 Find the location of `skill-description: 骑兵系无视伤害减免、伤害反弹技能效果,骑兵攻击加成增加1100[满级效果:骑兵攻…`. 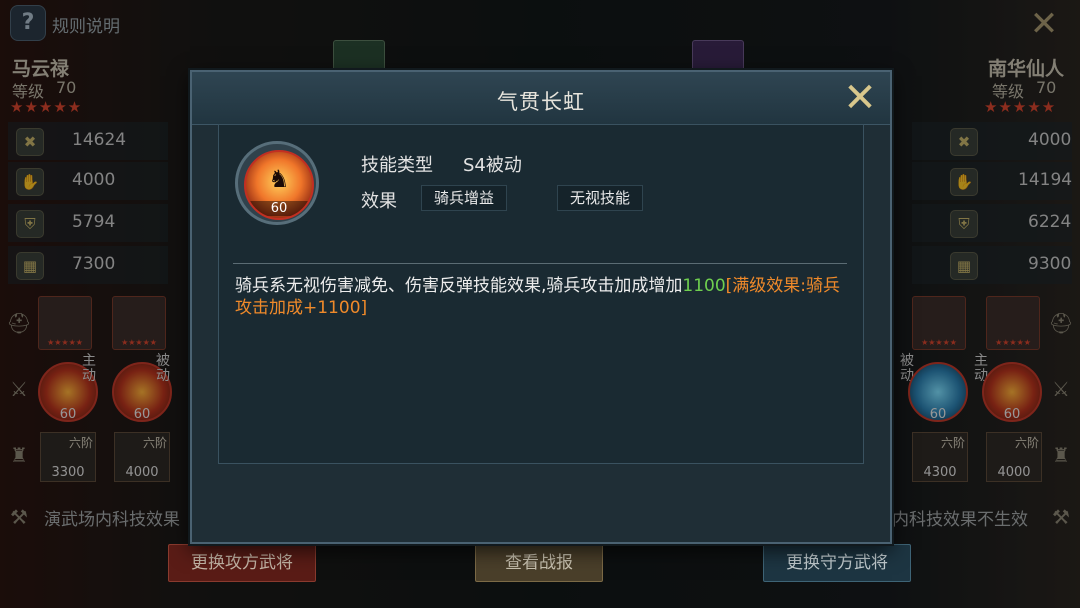

skill-description: 骑兵系无视伤害减免、伤害反弹技能效果,骑兵攻击加成增加1100[满级效果:骑兵攻… is located at coordinates (540, 297).